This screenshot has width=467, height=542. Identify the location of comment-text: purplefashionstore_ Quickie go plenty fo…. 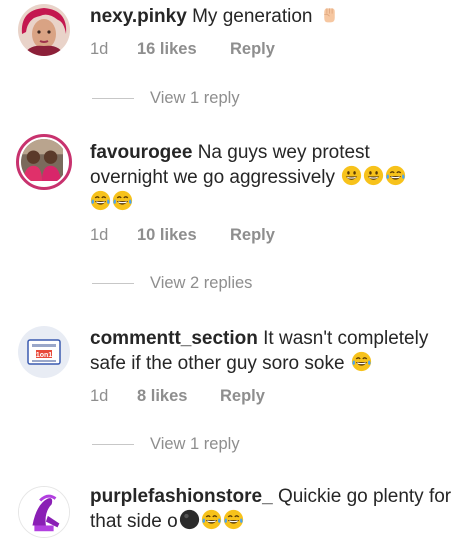
(271, 509).